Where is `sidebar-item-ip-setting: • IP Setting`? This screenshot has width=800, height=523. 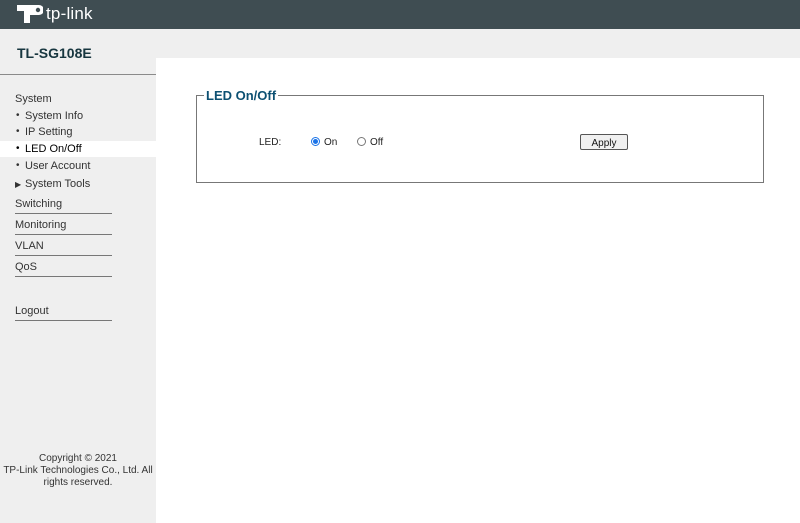
sidebar-item-ip-setting: • IP Setting is located at coordinates (78, 132).